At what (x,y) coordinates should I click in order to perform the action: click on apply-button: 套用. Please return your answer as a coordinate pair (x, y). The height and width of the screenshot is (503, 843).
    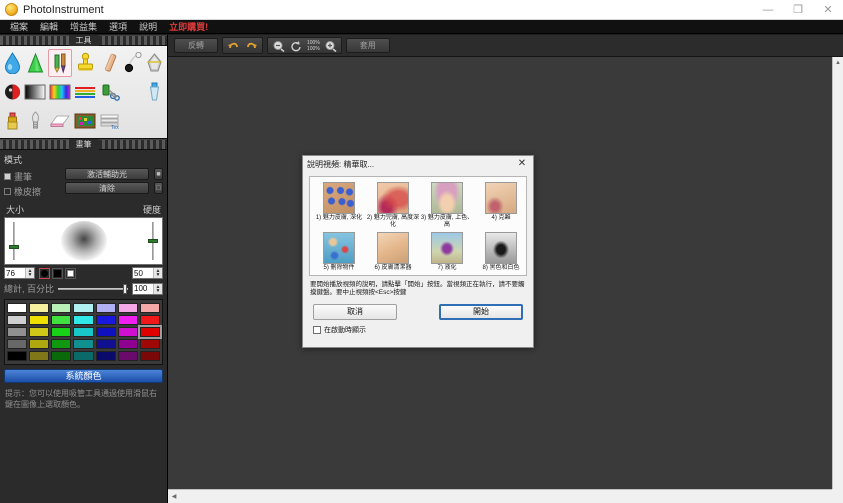
    Looking at the image, I should click on (367, 45).